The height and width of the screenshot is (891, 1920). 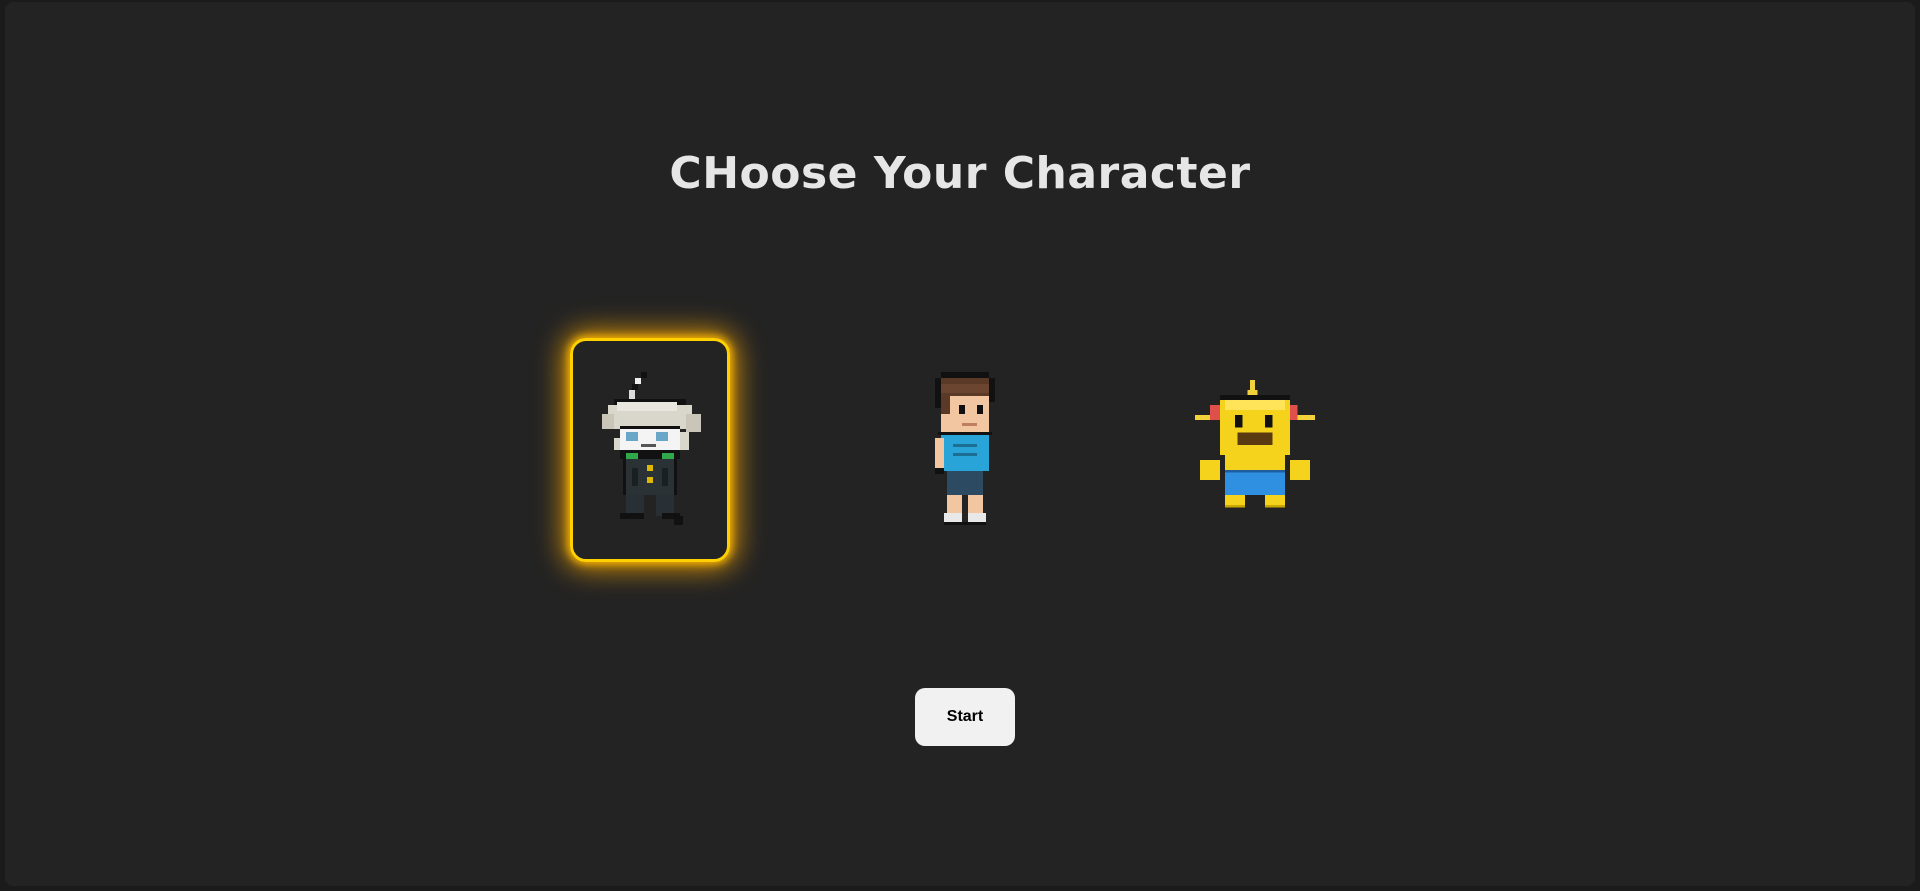 I want to click on brown-haired-boy-sprite, so click(x=965, y=448).